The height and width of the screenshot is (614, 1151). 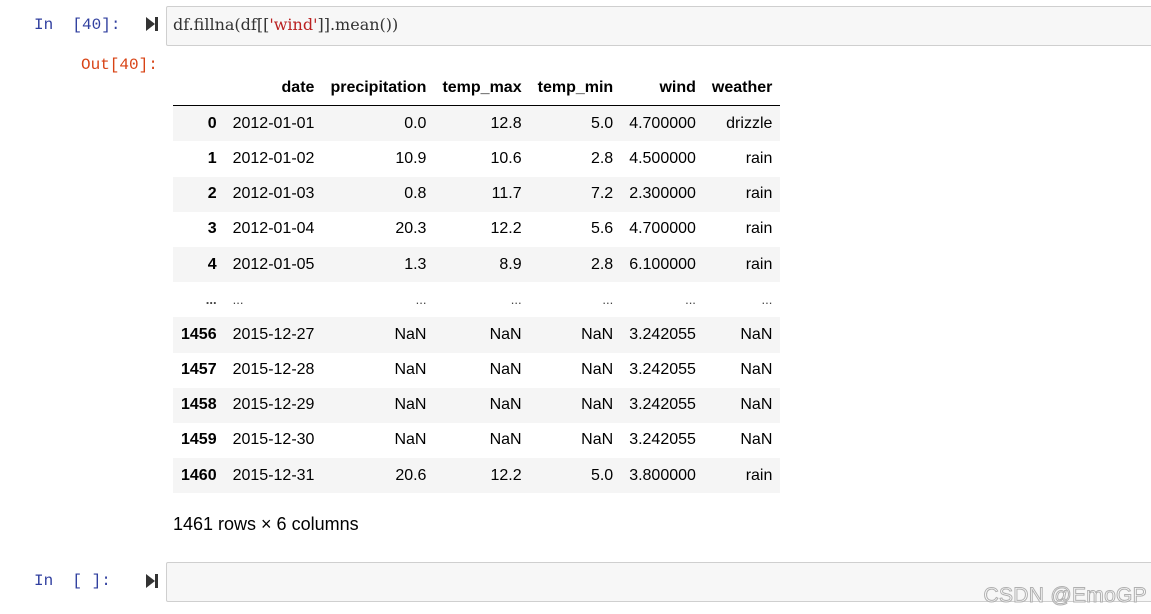 I want to click on table-row: 2 2012-01-03 0.8 11.7 7.2 2.300000 rain, so click(x=477, y=194).